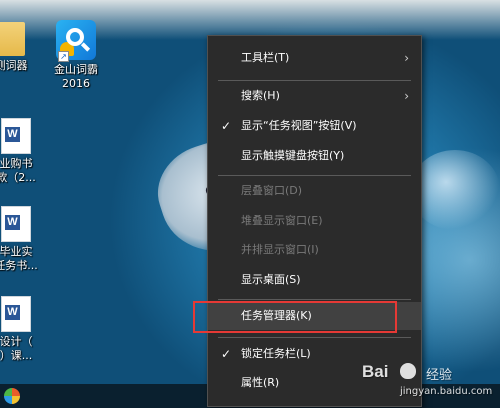 This screenshot has width=500, height=408. I want to click on annotation-highlight-box, so click(295, 317).